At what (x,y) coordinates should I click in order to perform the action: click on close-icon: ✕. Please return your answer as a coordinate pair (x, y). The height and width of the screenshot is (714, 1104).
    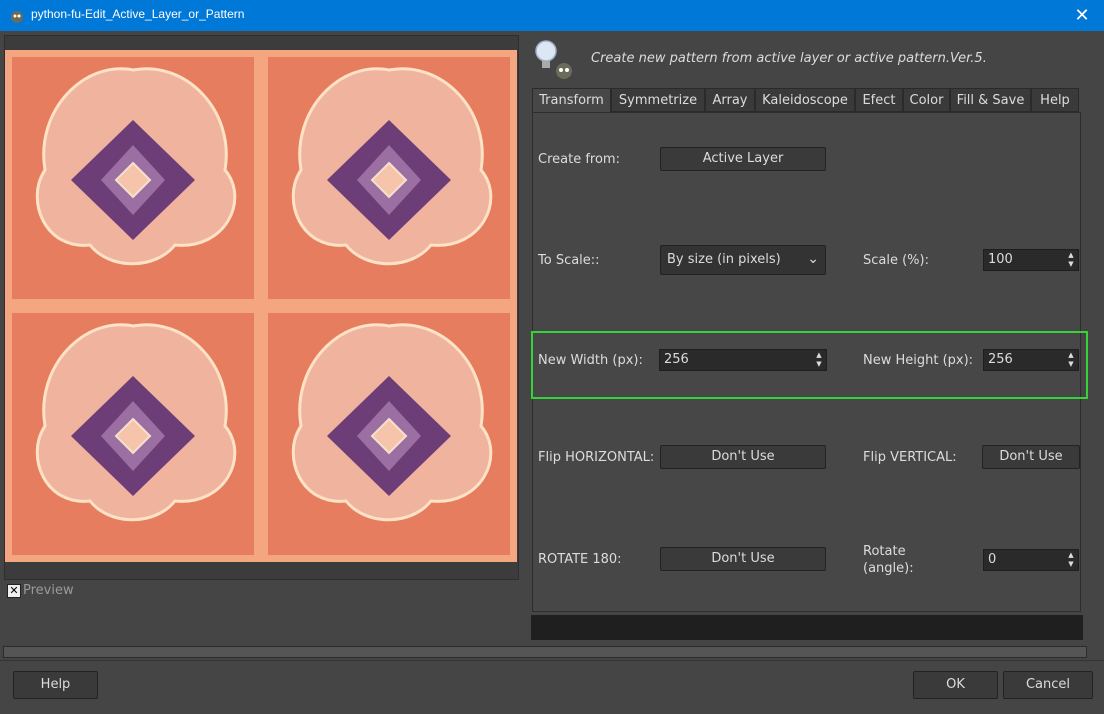
    Looking at the image, I should click on (1082, 15).